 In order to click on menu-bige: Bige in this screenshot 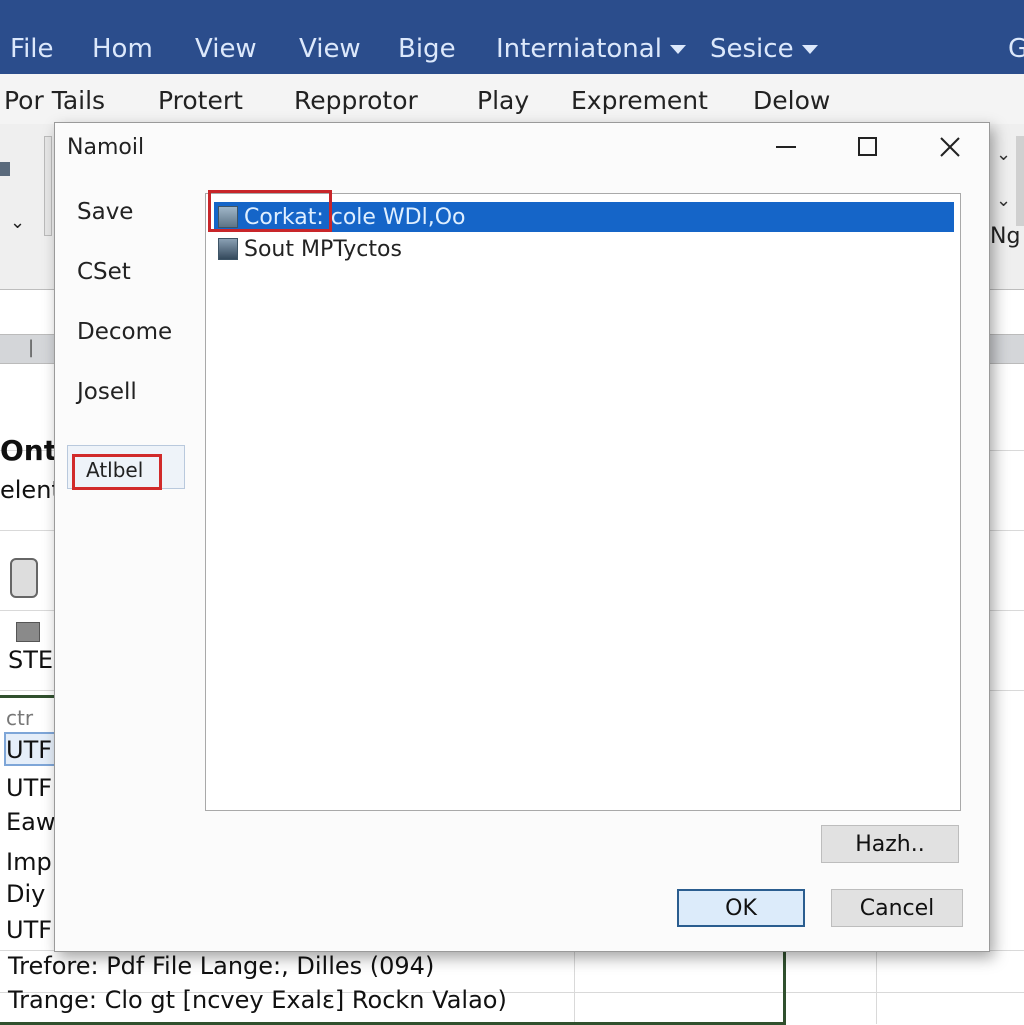, I will do `click(427, 49)`.